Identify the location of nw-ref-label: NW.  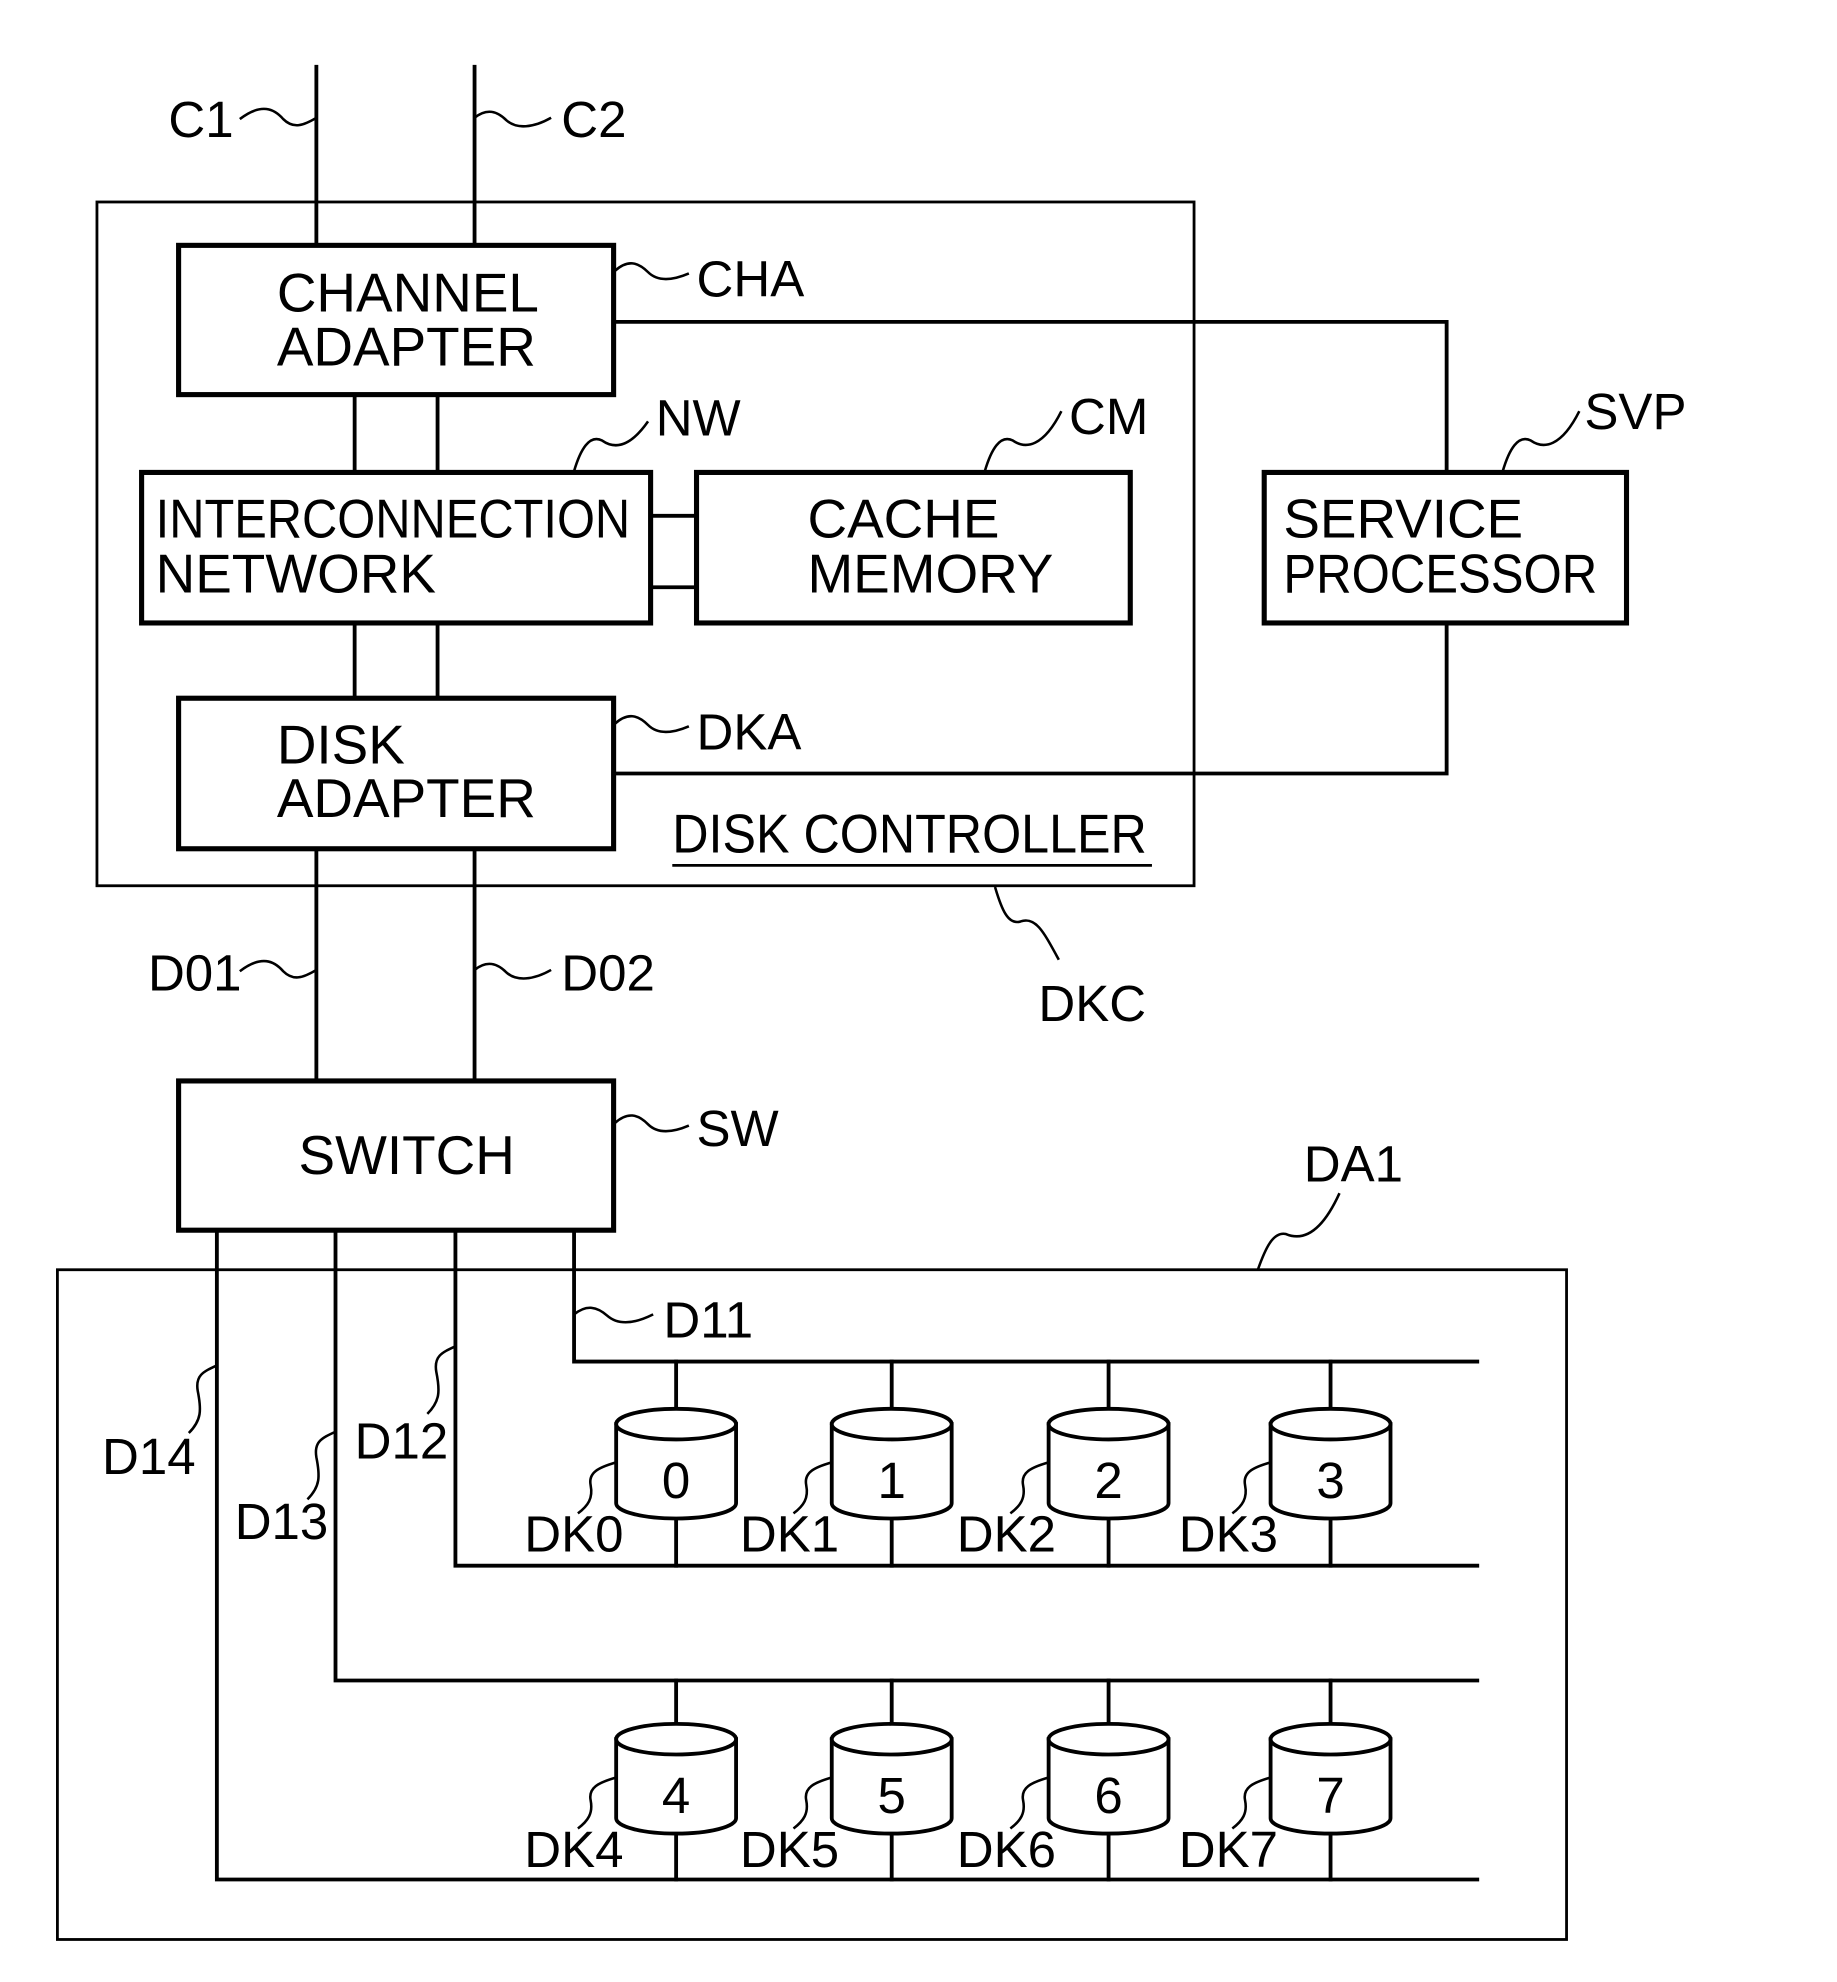
(698, 417).